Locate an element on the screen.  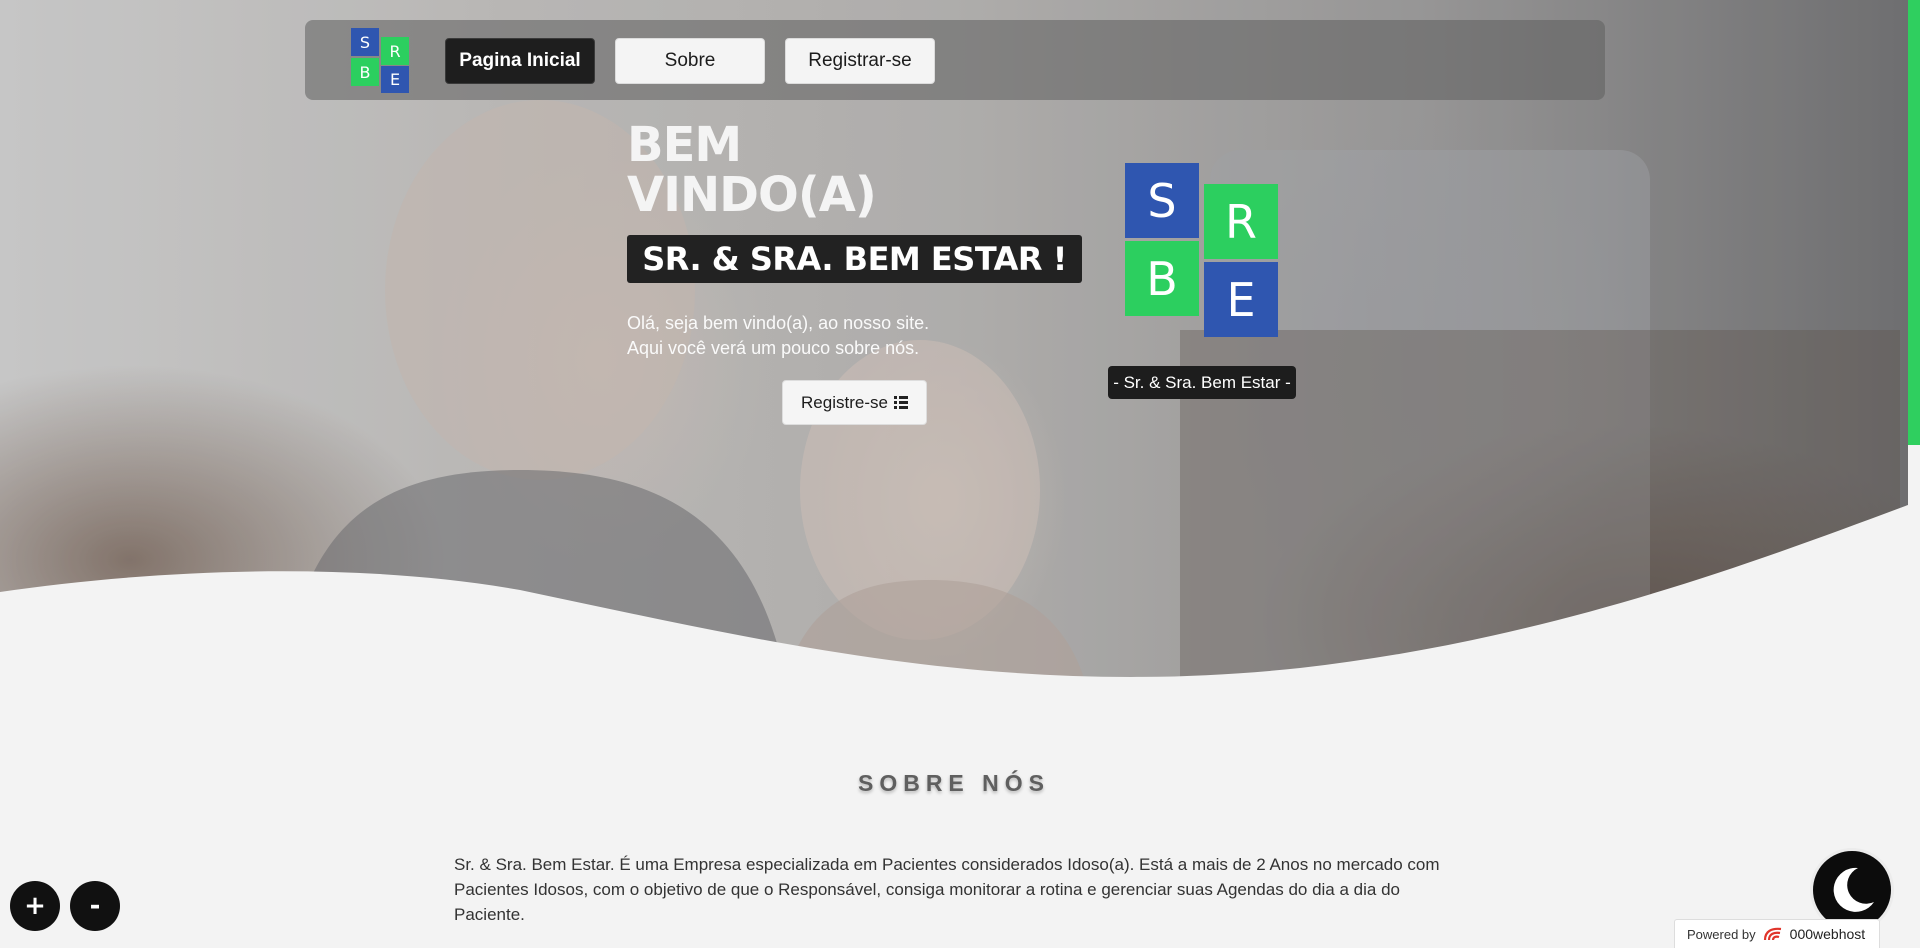
nav-about-button: Sobre is located at coordinates (690, 61).